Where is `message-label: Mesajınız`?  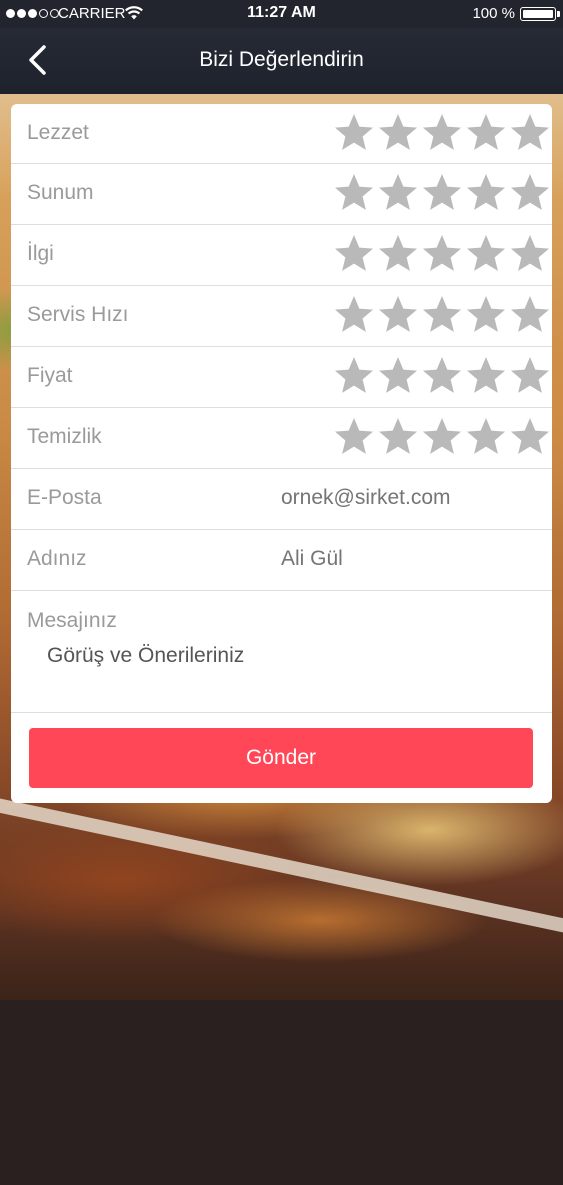 message-label: Mesajınız is located at coordinates (72, 620).